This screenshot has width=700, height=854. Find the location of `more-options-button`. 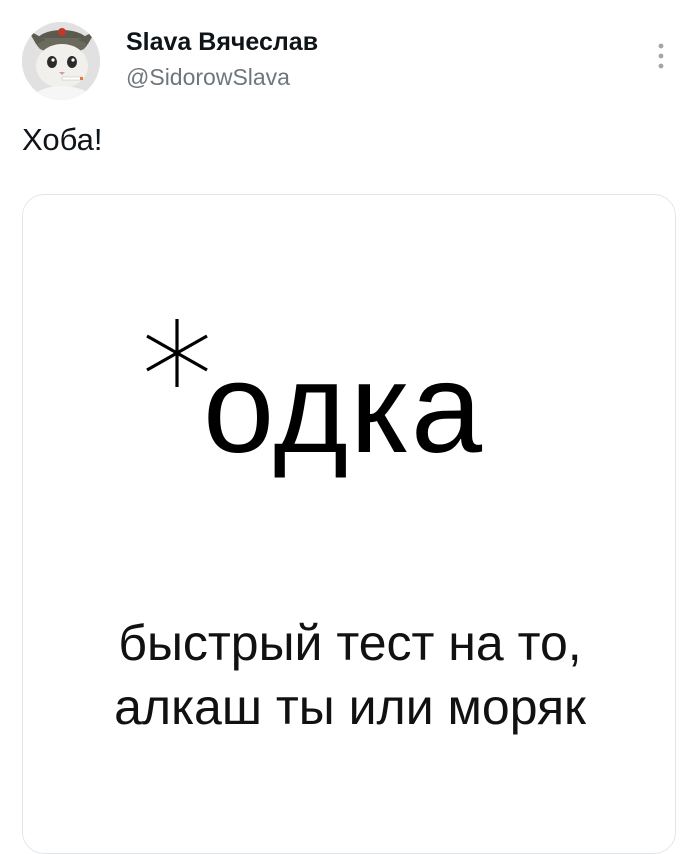

more-options-button is located at coordinates (661, 56).